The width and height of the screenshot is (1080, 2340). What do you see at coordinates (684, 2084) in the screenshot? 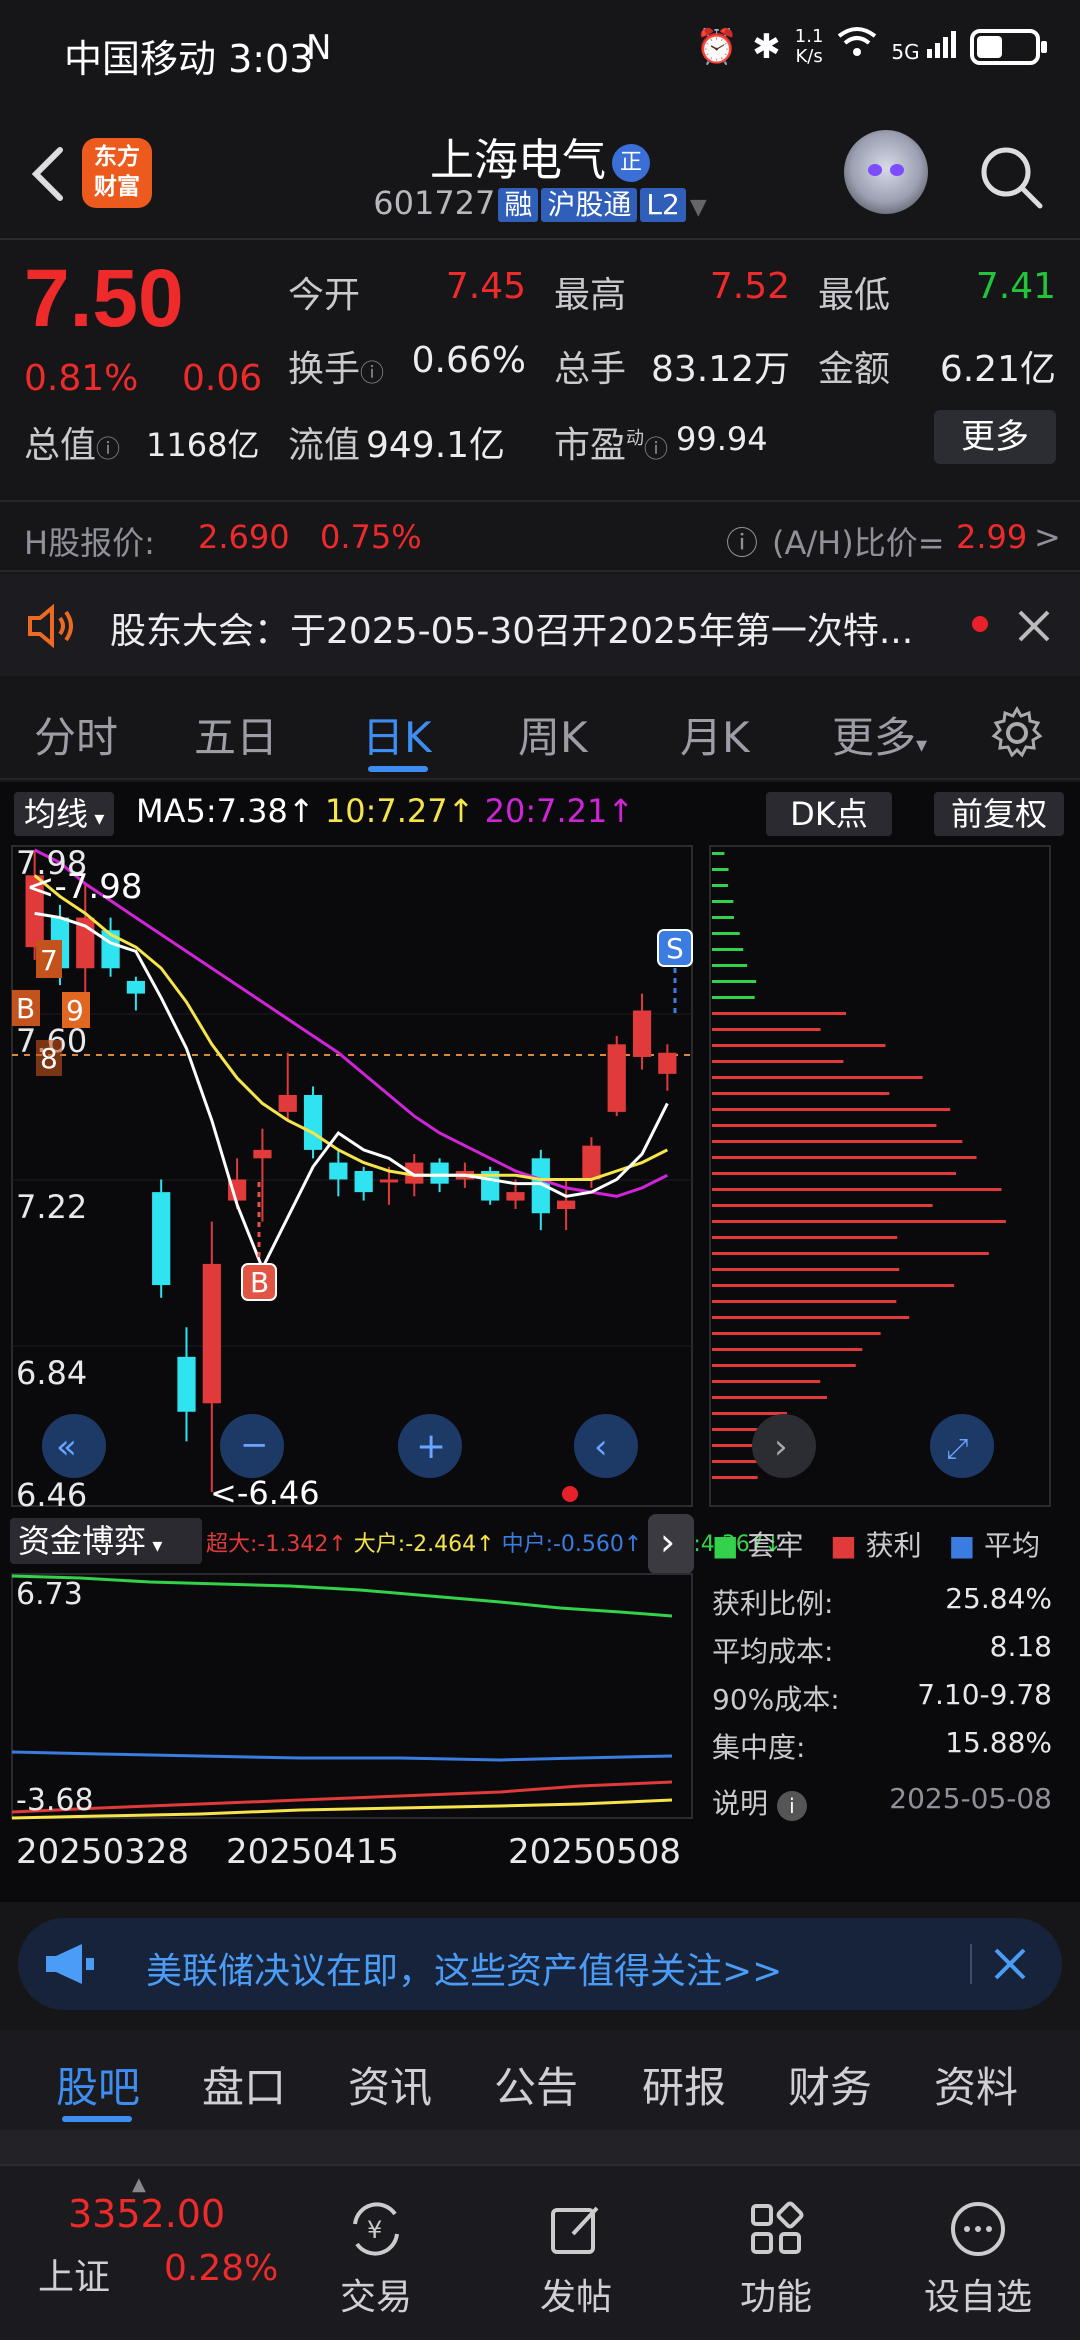
I see `tab-research: 研报` at bounding box center [684, 2084].